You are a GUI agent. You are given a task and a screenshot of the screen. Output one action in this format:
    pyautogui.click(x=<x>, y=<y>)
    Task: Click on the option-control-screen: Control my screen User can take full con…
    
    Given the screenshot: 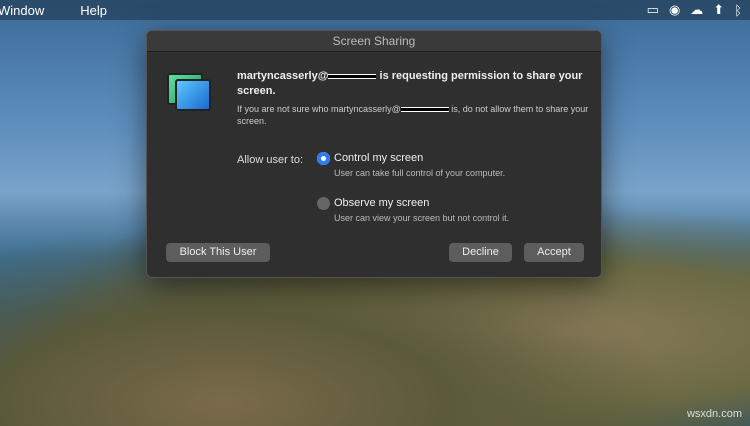 What is the action you would take?
    pyautogui.click(x=411, y=165)
    